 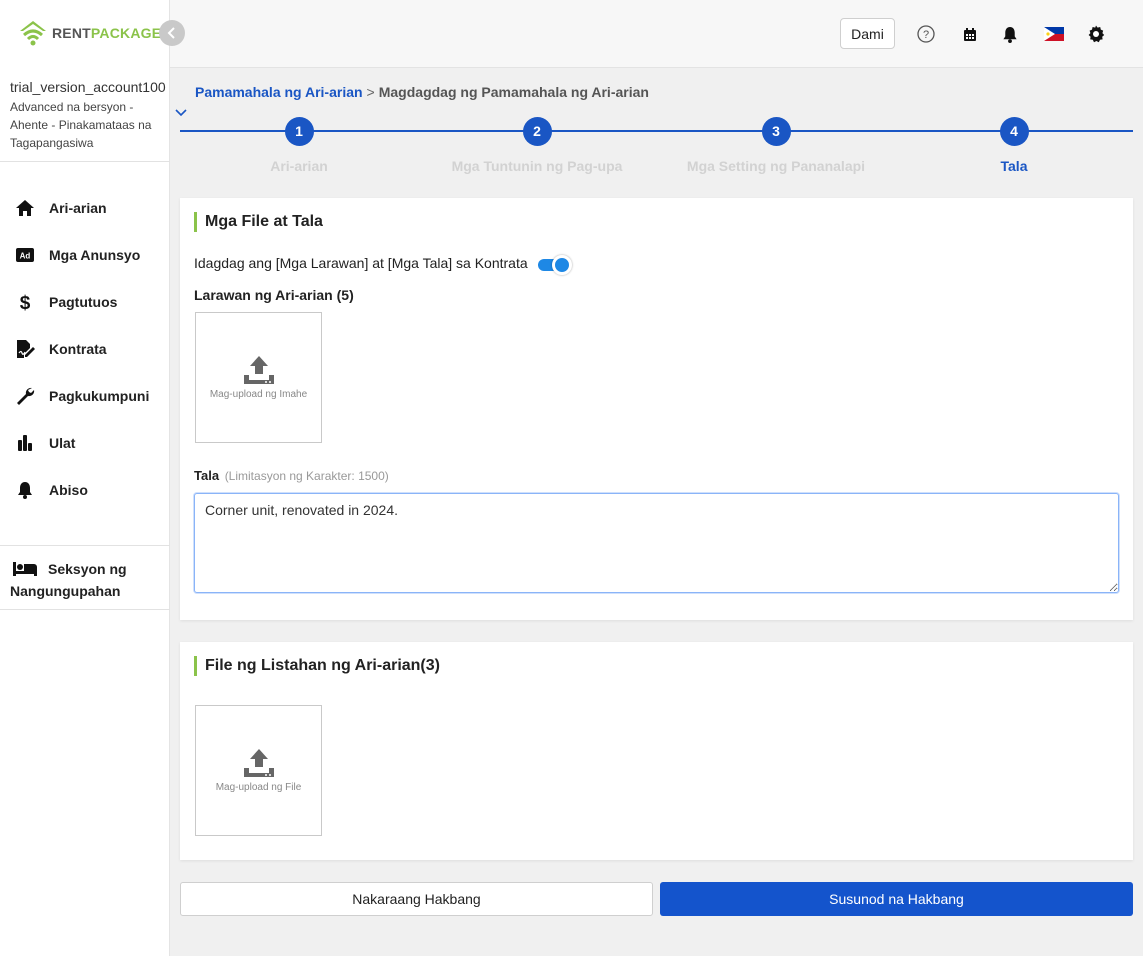 What do you see at coordinates (555, 264) in the screenshot?
I see `add-to-contract-toggle` at bounding box center [555, 264].